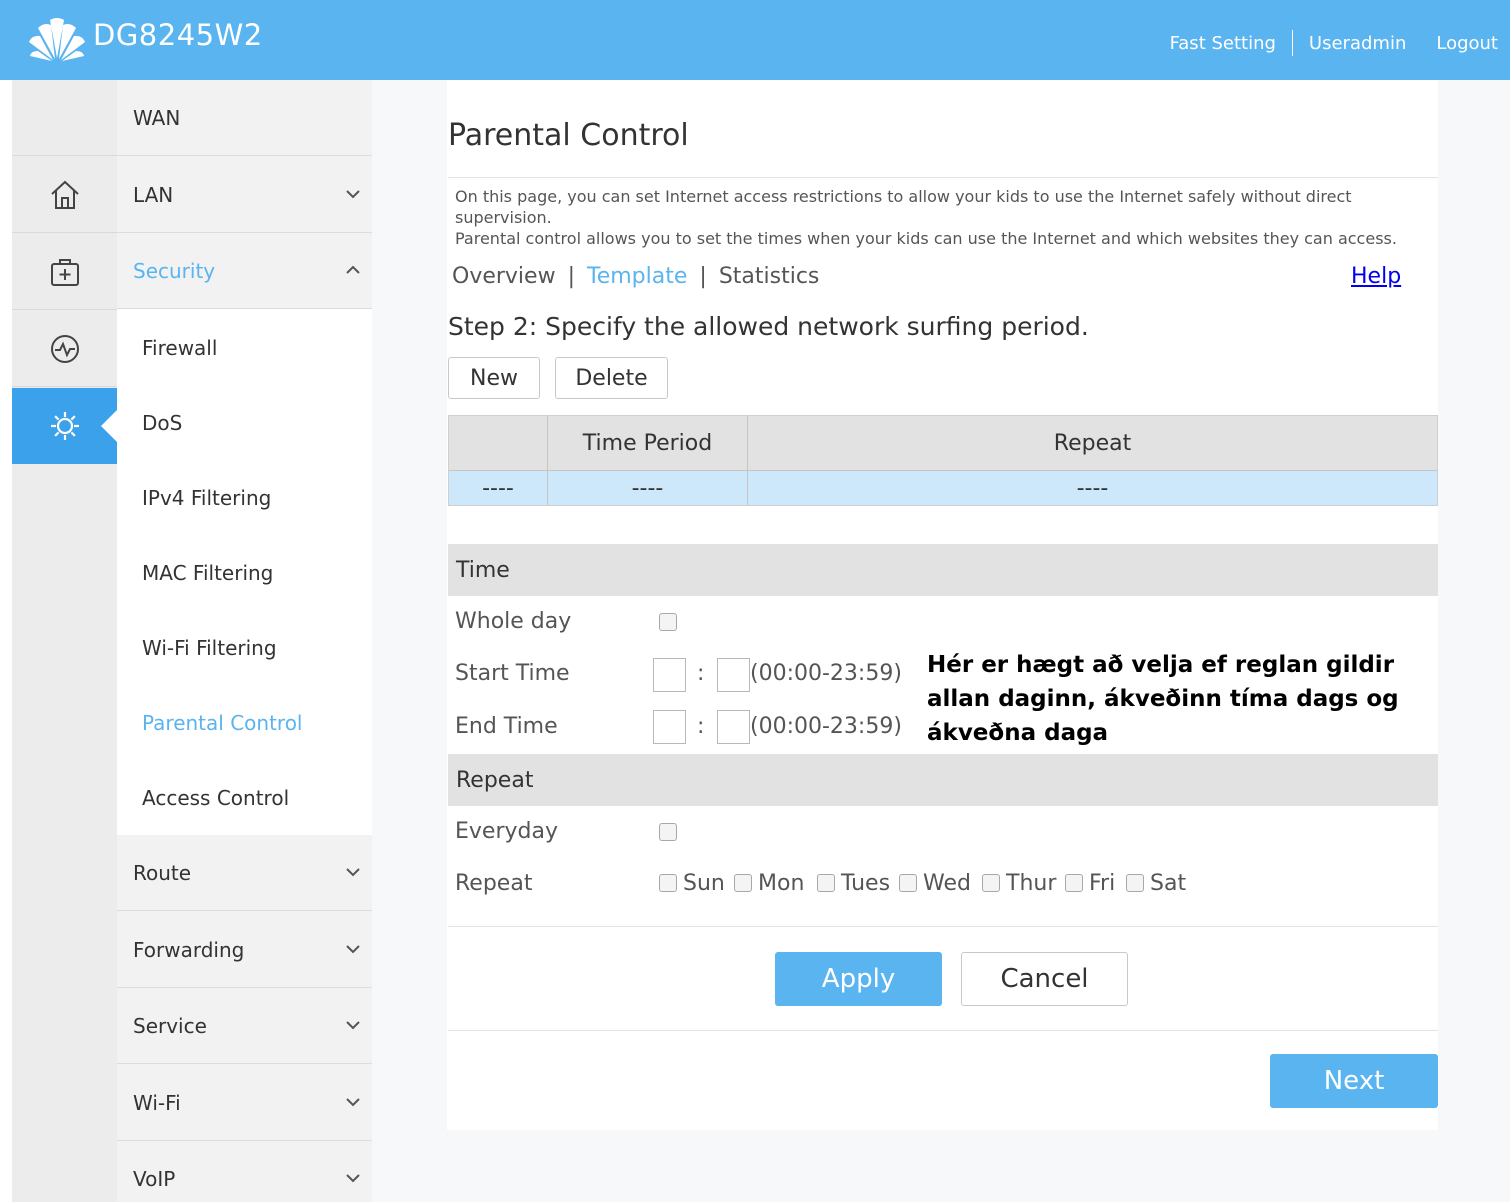  I want to click on medical-kit-icon, so click(64, 272).